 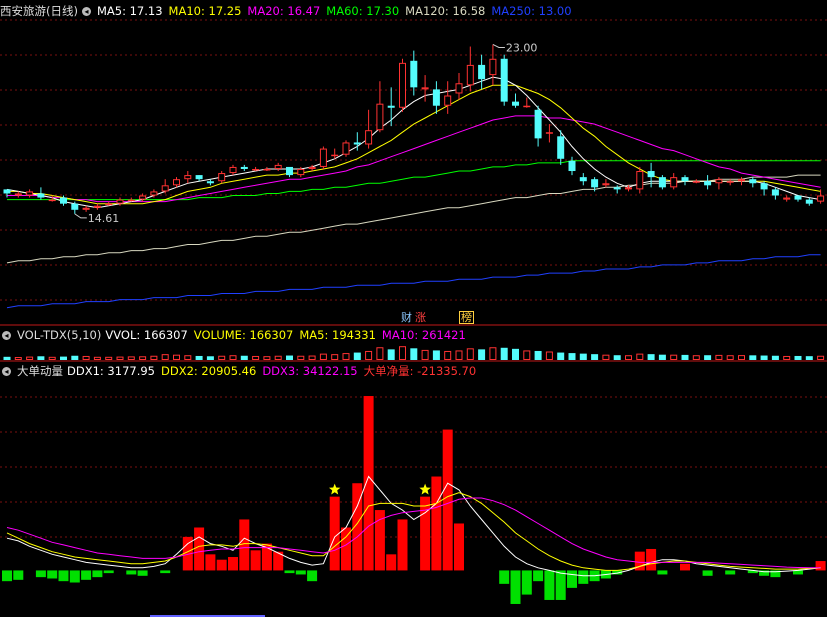 What do you see at coordinates (40, 371) in the screenshot?
I see `ddx-indicator-name: 大单动量` at bounding box center [40, 371].